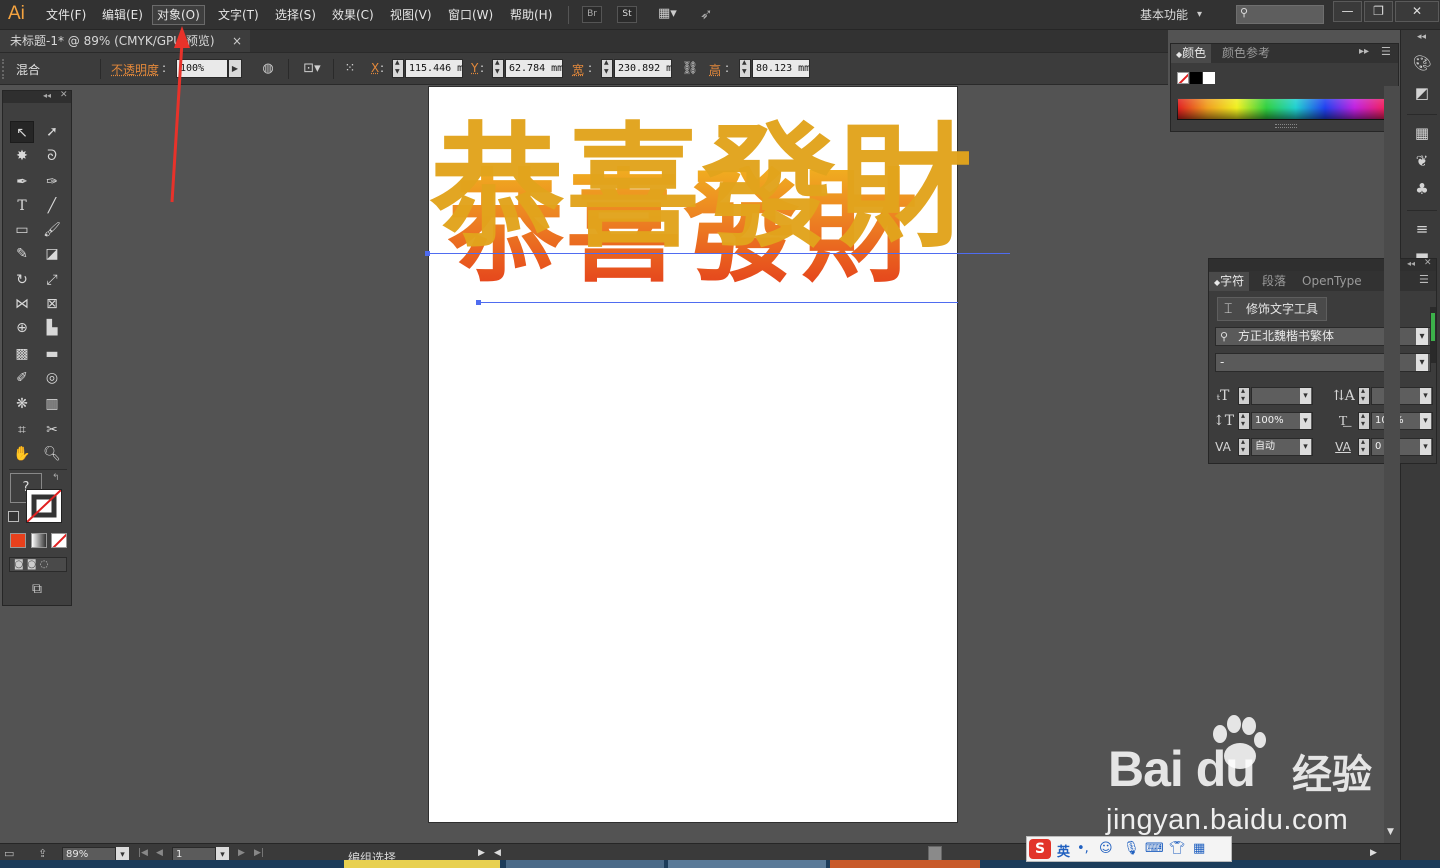  What do you see at coordinates (22, 280) in the screenshot?
I see `rotate-tool-icon: ↻` at bounding box center [22, 280].